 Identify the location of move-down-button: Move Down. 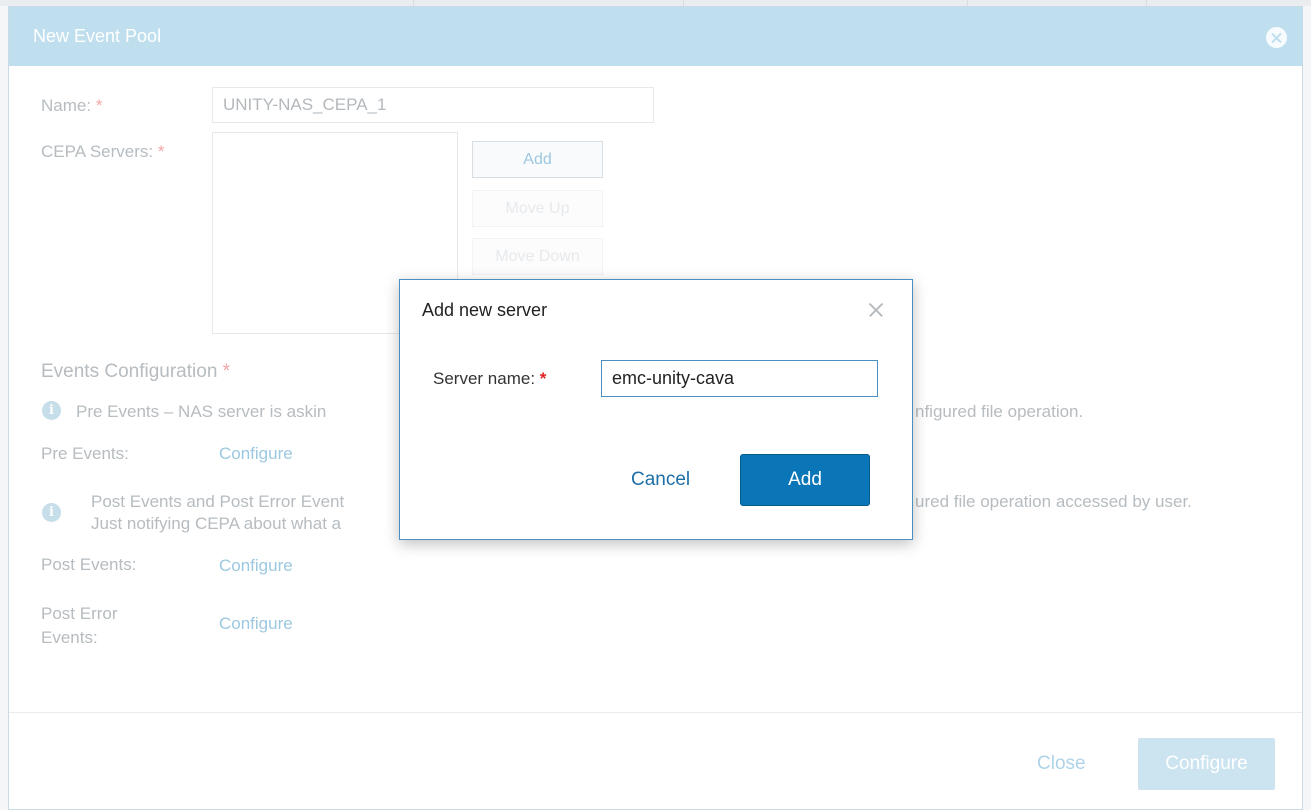
(537, 256).